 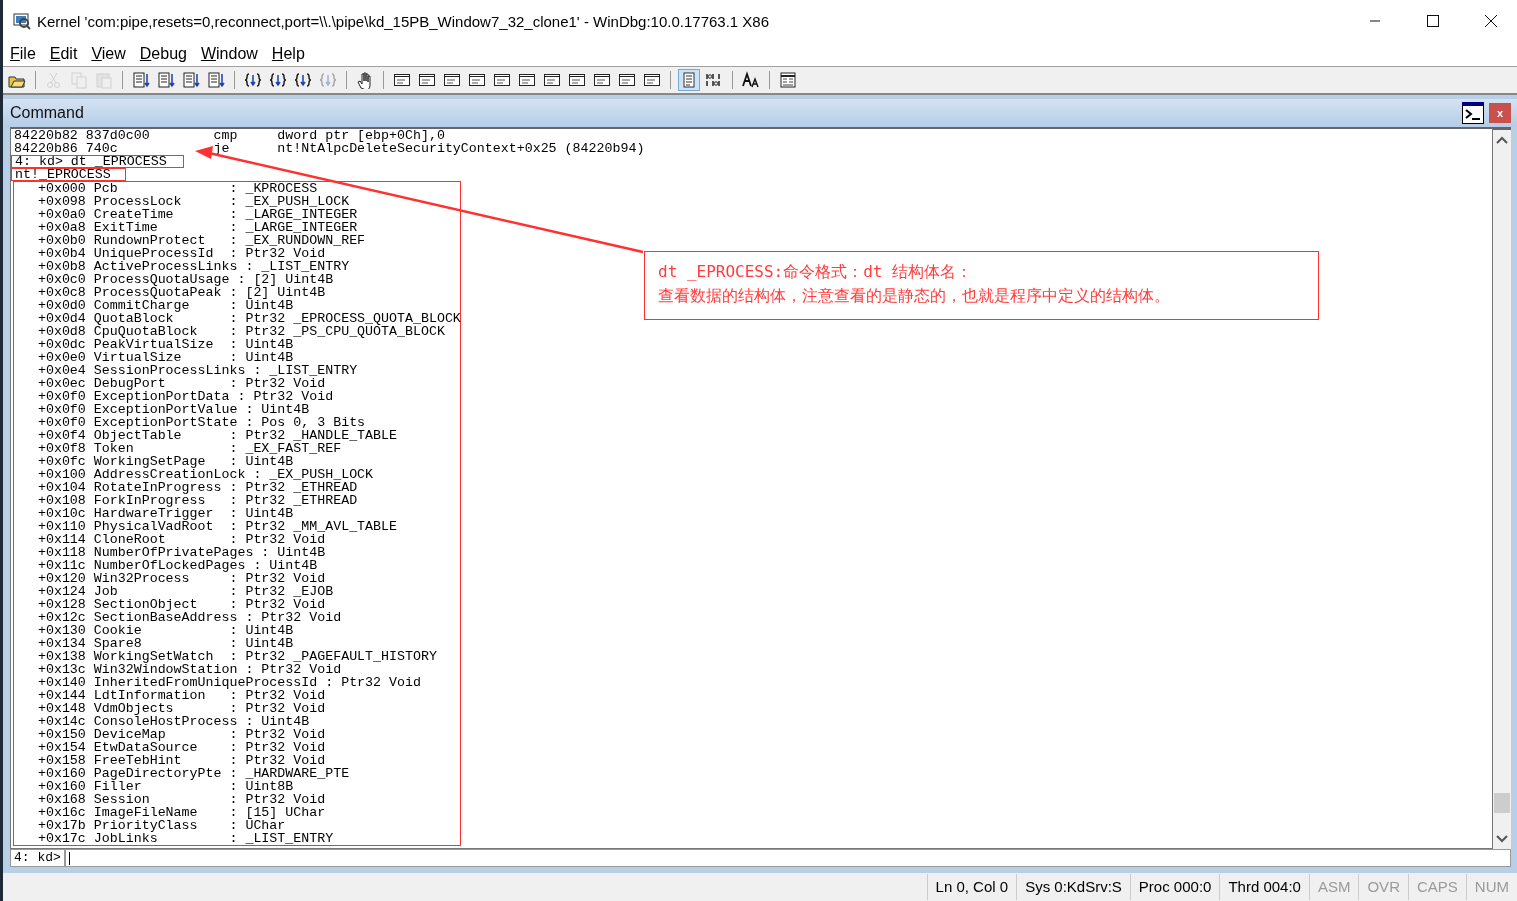 What do you see at coordinates (1436, 887) in the screenshot?
I see `status-item: CAPS` at bounding box center [1436, 887].